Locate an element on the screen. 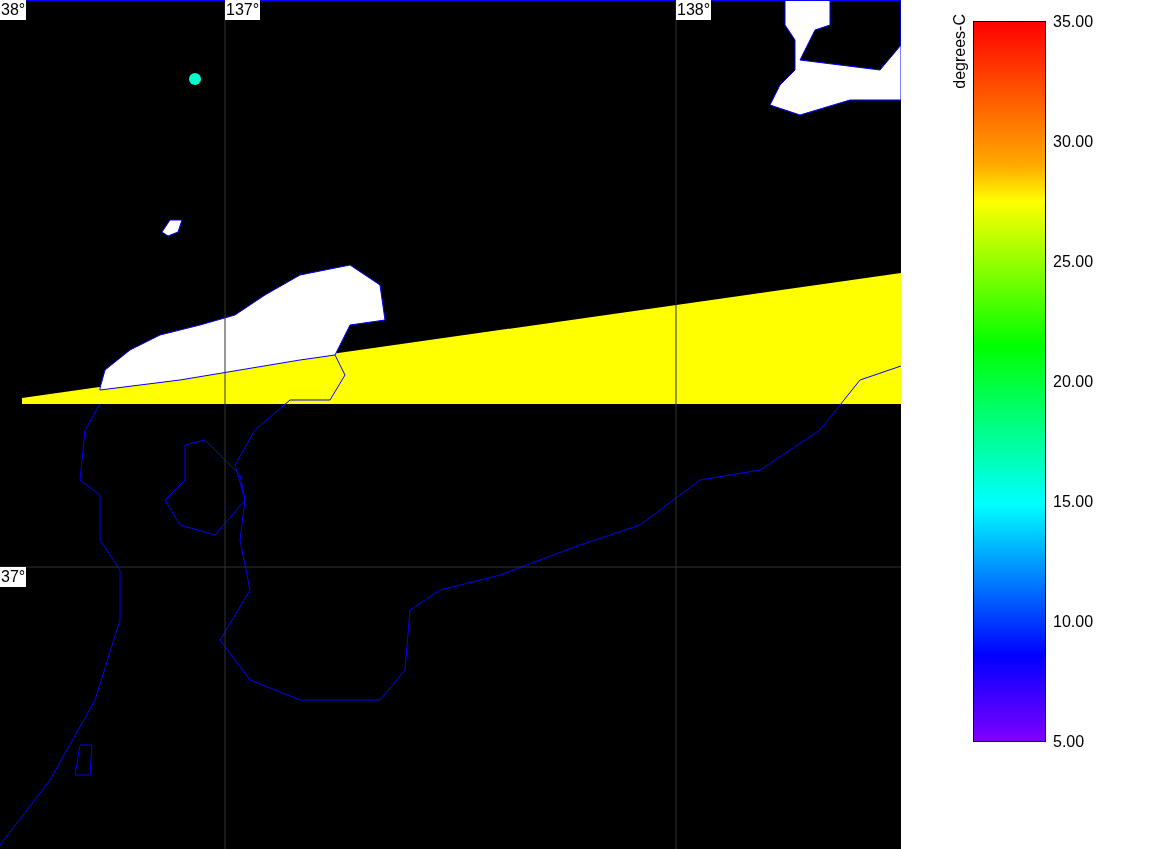  colorbar-tick-label: 30.00 is located at coordinates (1073, 142).